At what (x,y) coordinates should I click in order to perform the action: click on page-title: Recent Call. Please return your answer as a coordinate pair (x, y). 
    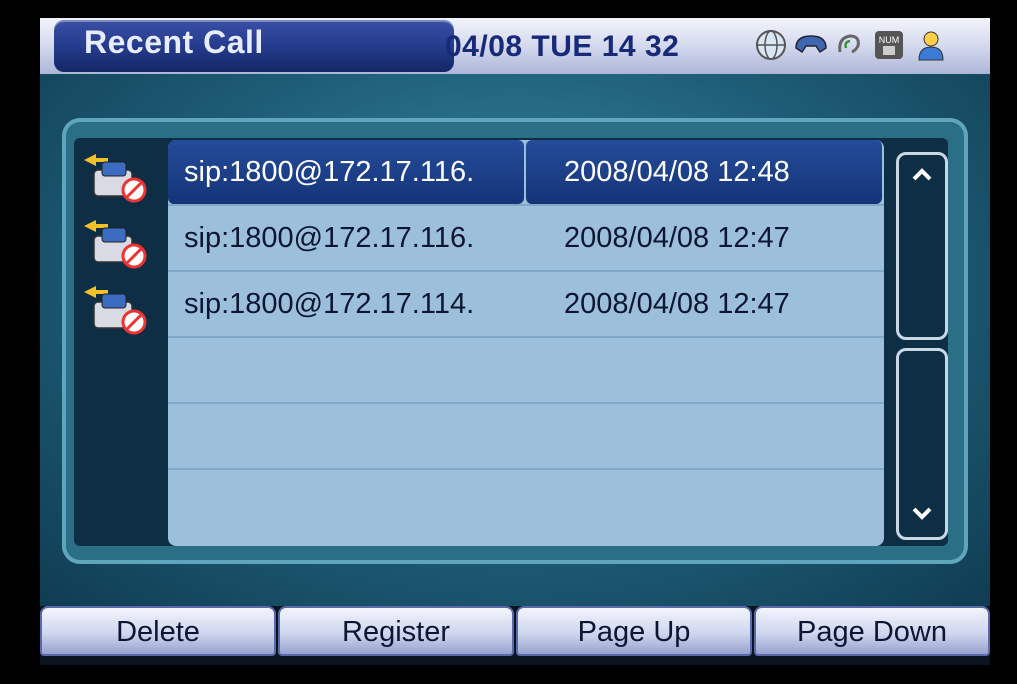
    Looking at the image, I should click on (174, 42).